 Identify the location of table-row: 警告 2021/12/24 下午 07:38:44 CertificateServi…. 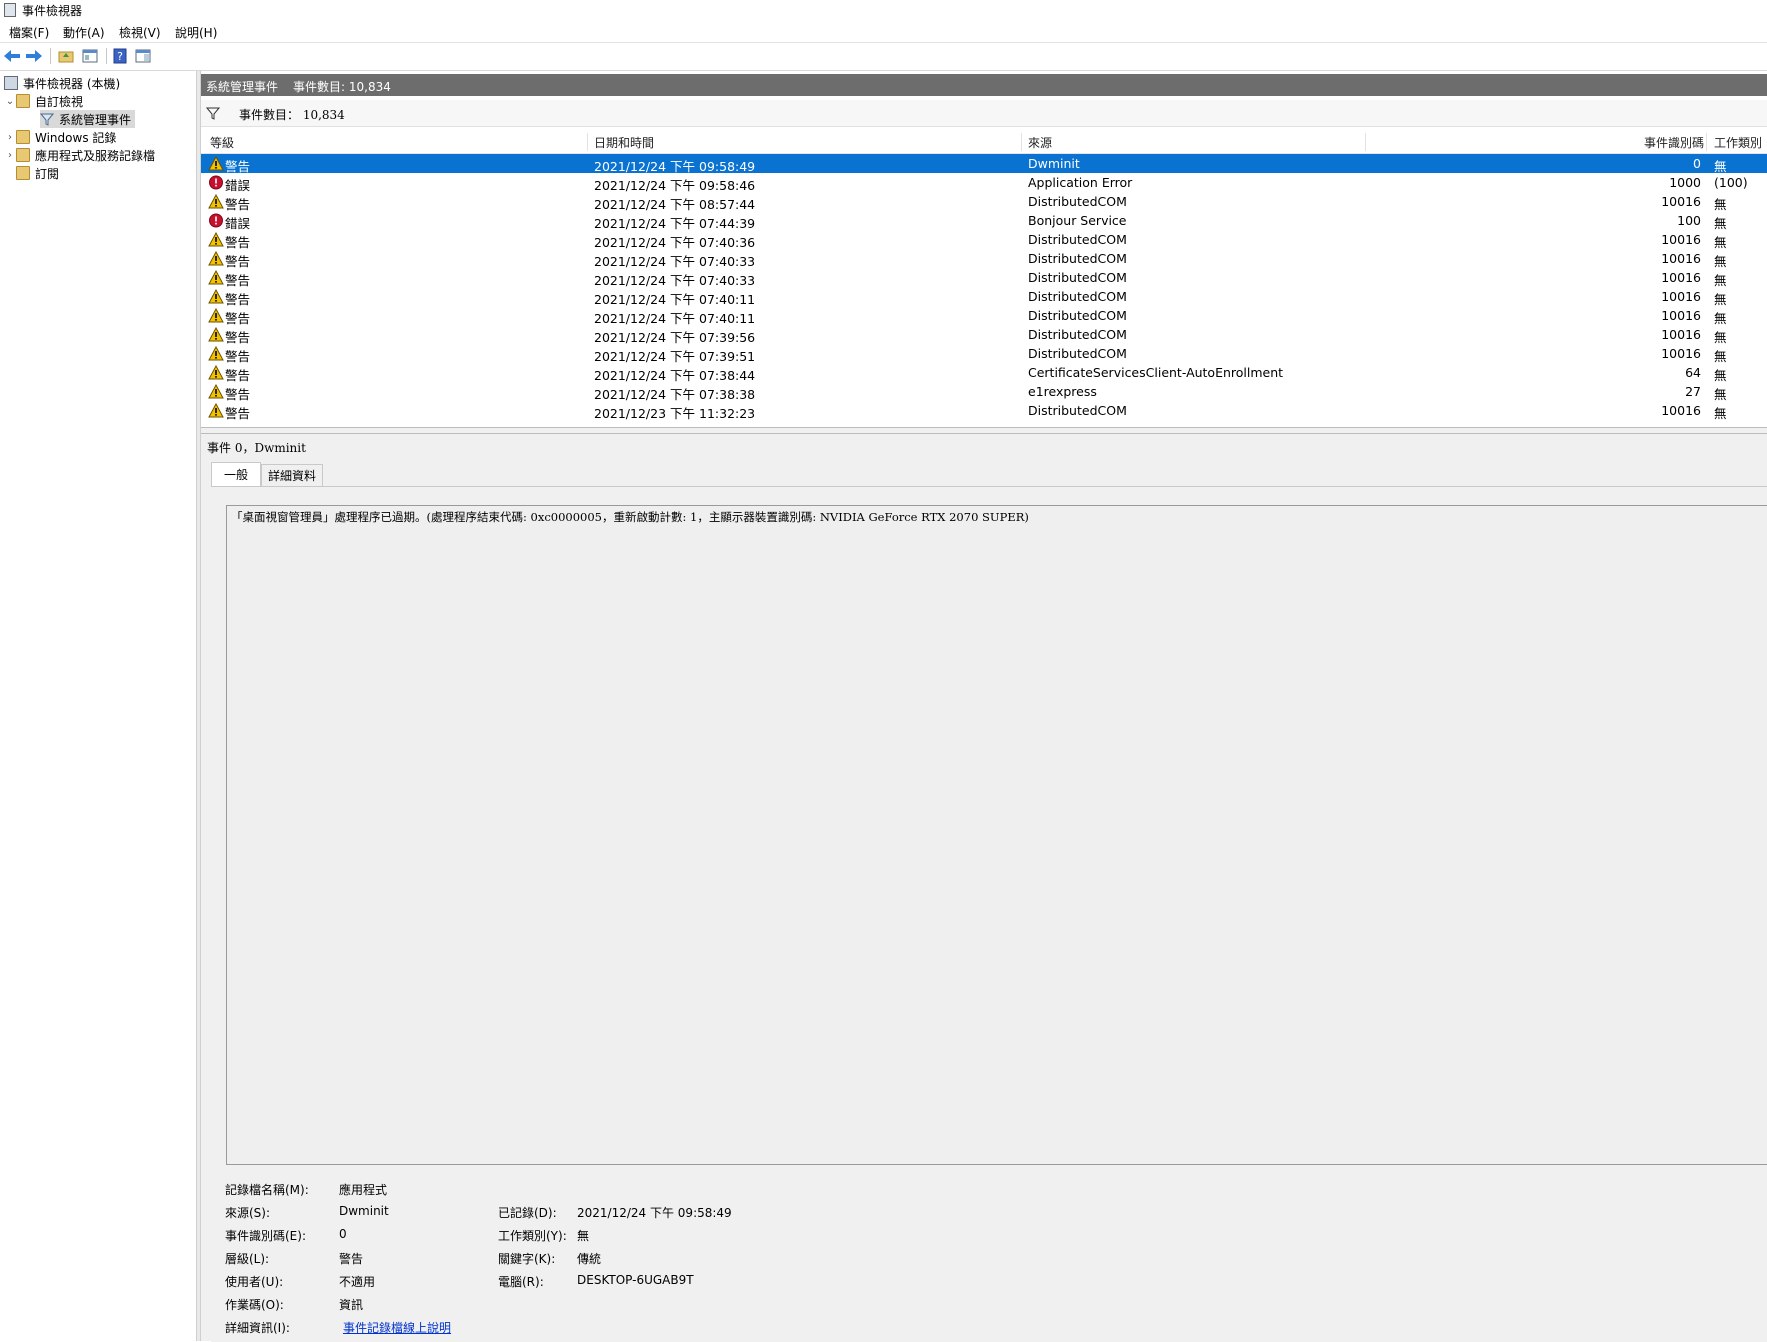
(984, 373).